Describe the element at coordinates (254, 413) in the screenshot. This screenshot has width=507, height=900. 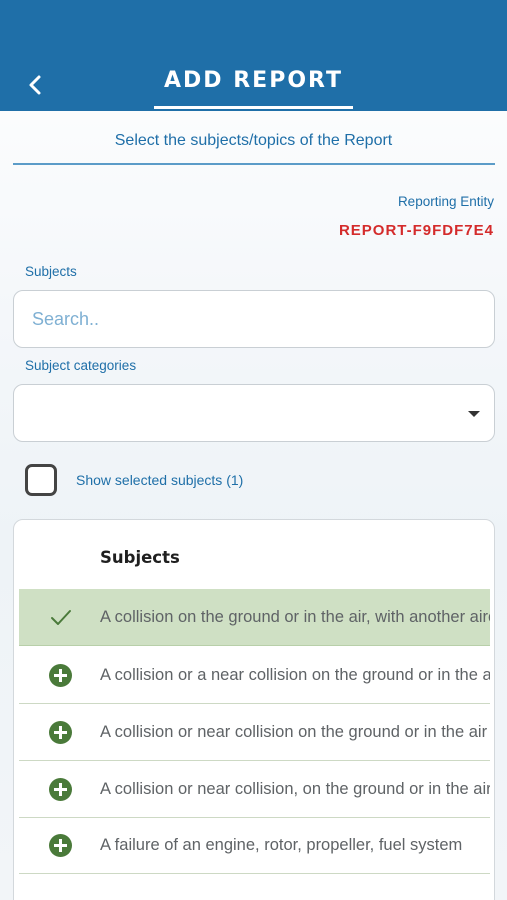
I see `subject-categories-select` at that location.